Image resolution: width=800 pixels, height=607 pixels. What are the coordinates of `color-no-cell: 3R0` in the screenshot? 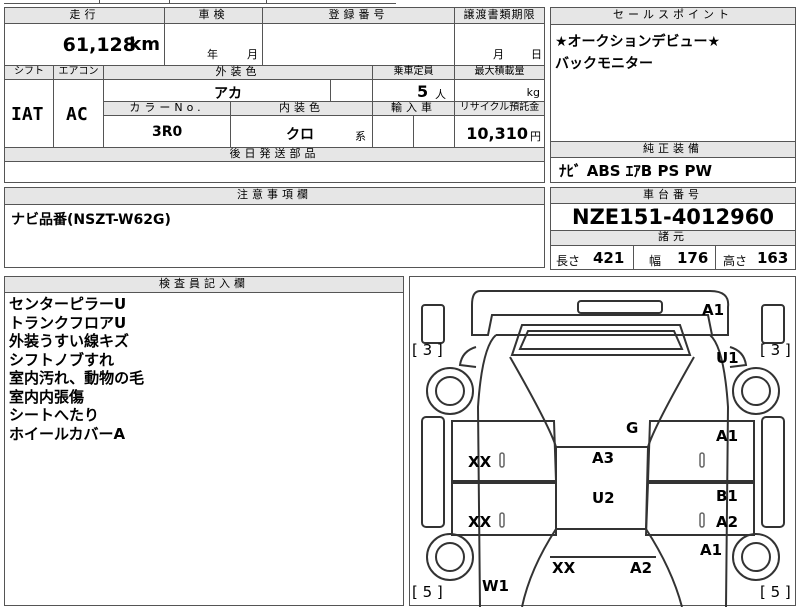 It's located at (167, 132).